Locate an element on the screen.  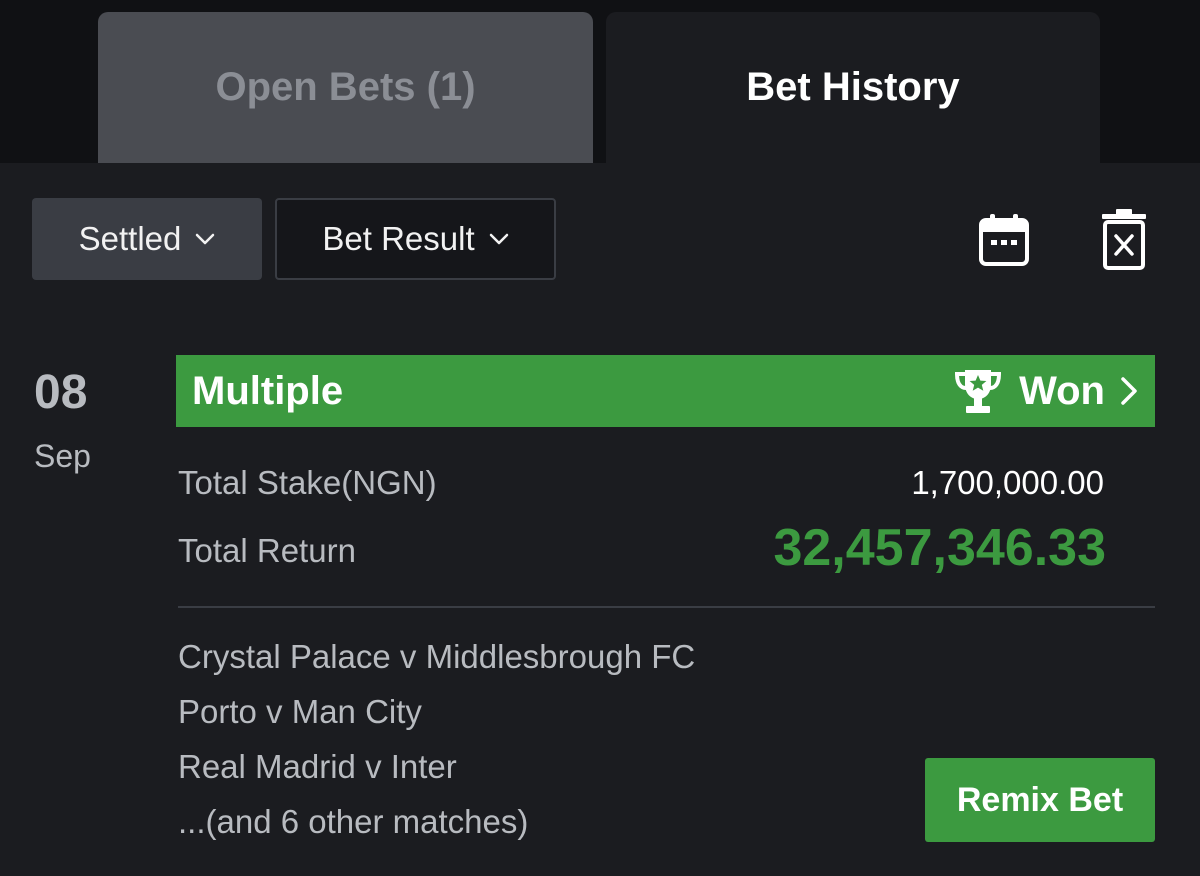
total-return-value: 32,457,346.33 is located at coordinates (939, 548).